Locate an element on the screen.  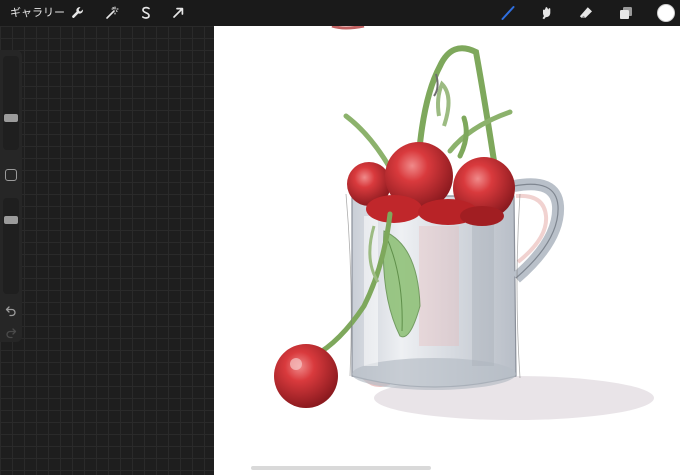
selection-s-icon is located at coordinates (146, 13).